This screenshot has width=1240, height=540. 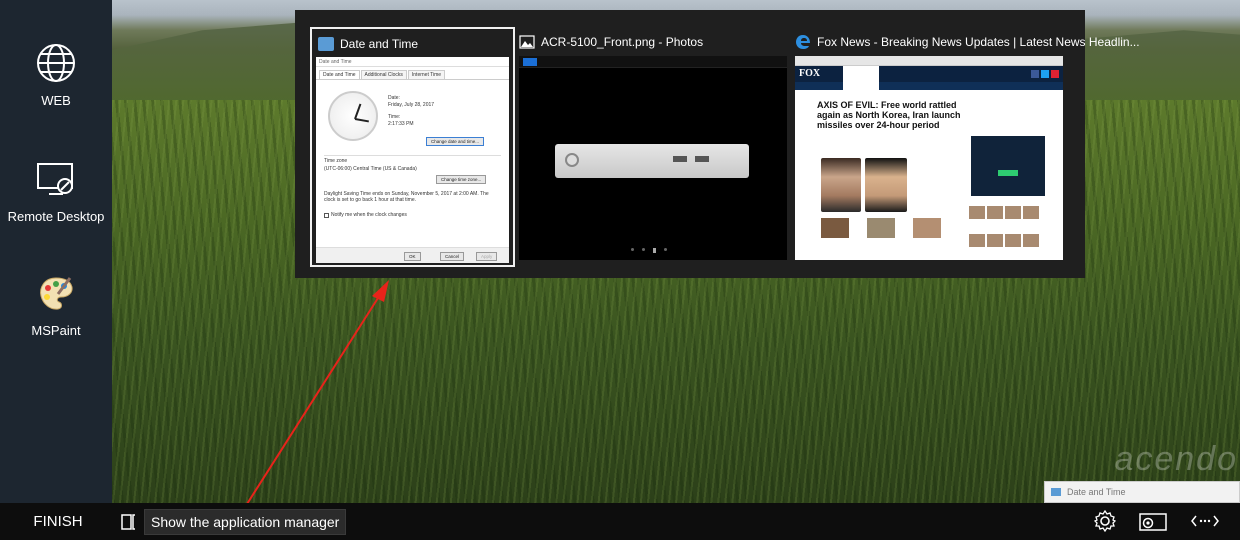 What do you see at coordinates (572, 160) in the screenshot?
I see `device-knob` at bounding box center [572, 160].